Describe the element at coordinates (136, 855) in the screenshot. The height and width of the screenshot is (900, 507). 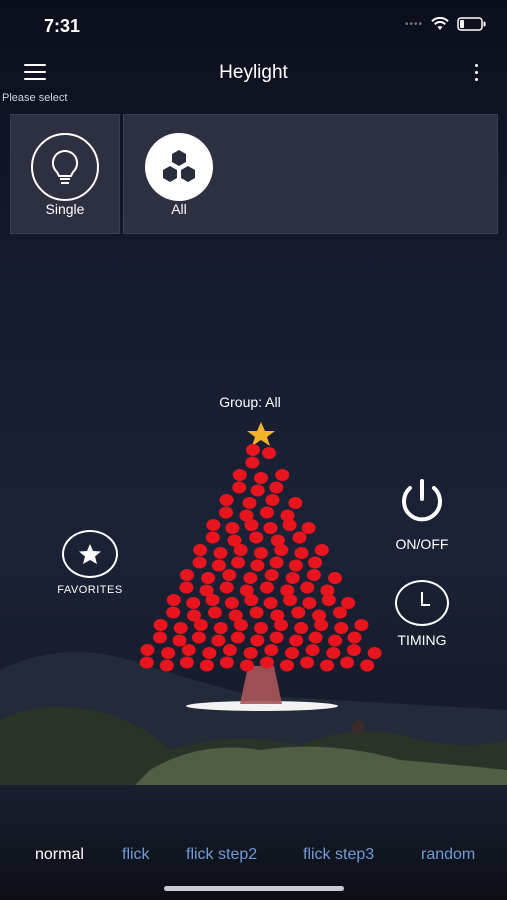
I see `tab-flick: flick` at that location.